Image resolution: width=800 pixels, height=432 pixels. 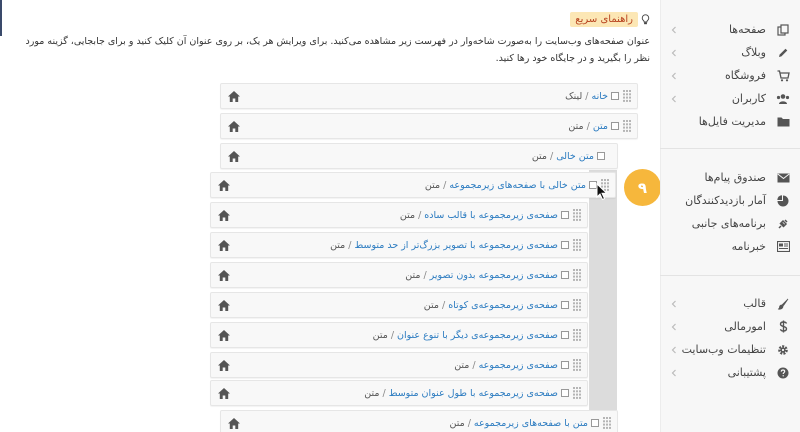 What do you see at coordinates (413, 185) in the screenshot?
I see `page-tree-row-dragging: متن خالی با صفحه‌های زیرمجموعه / متن` at bounding box center [413, 185].